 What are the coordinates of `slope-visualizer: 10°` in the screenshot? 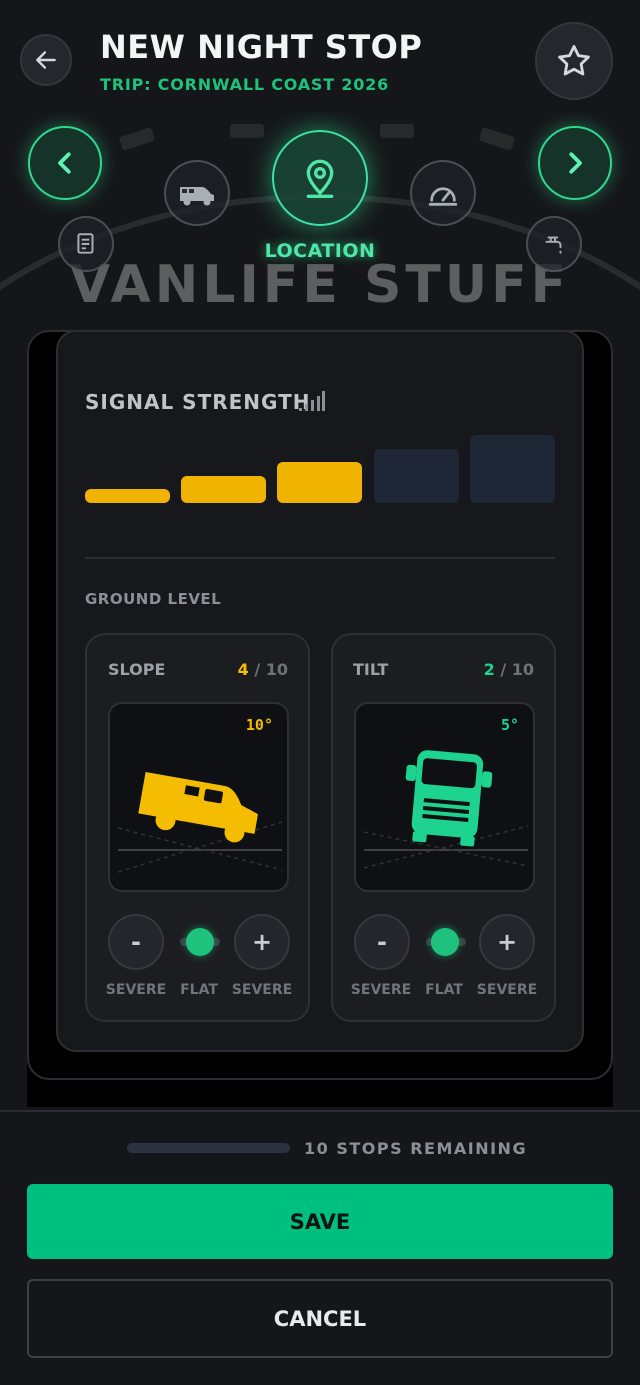 It's located at (198, 797).